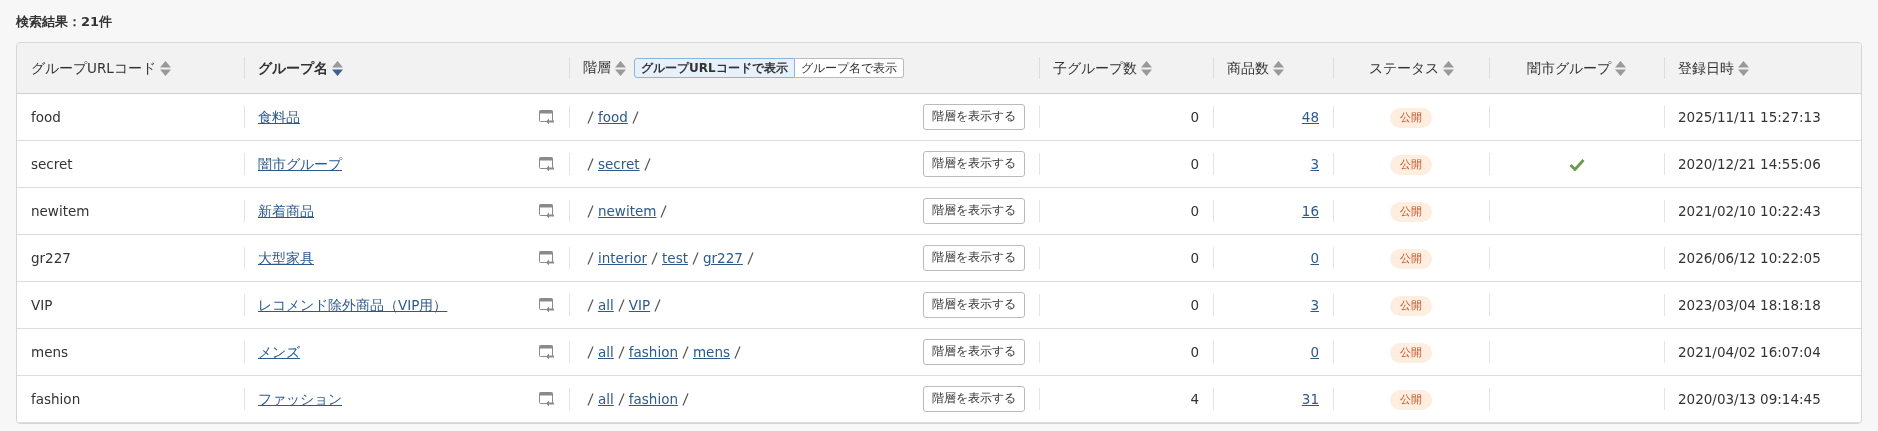  Describe the element at coordinates (619, 164) in the screenshot. I see `path-link: secret` at that location.